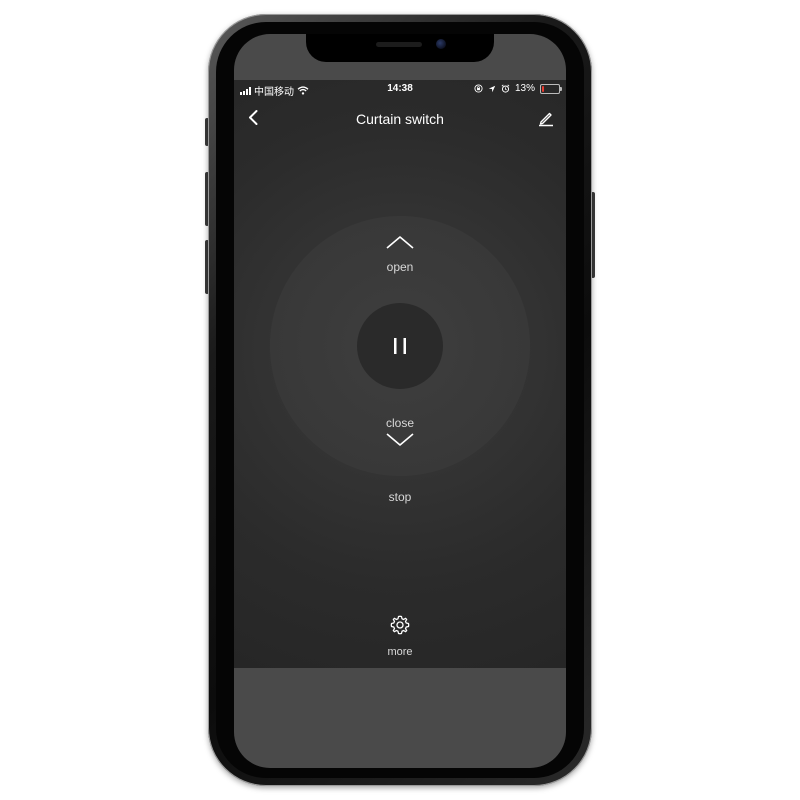 This screenshot has height=800, width=800. I want to click on page-title: Curtain switch, so click(400, 119).